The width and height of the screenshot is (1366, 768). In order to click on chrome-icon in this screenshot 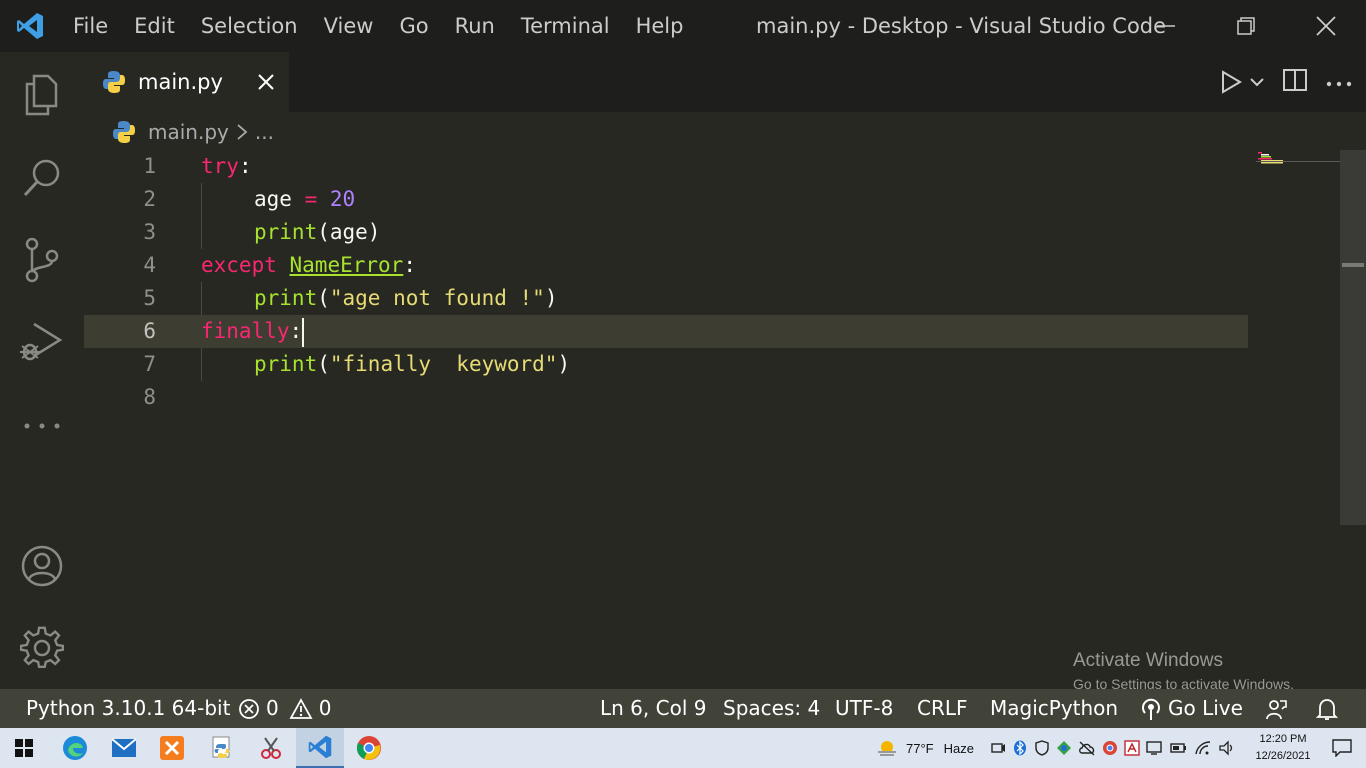, I will do `click(368, 748)`.